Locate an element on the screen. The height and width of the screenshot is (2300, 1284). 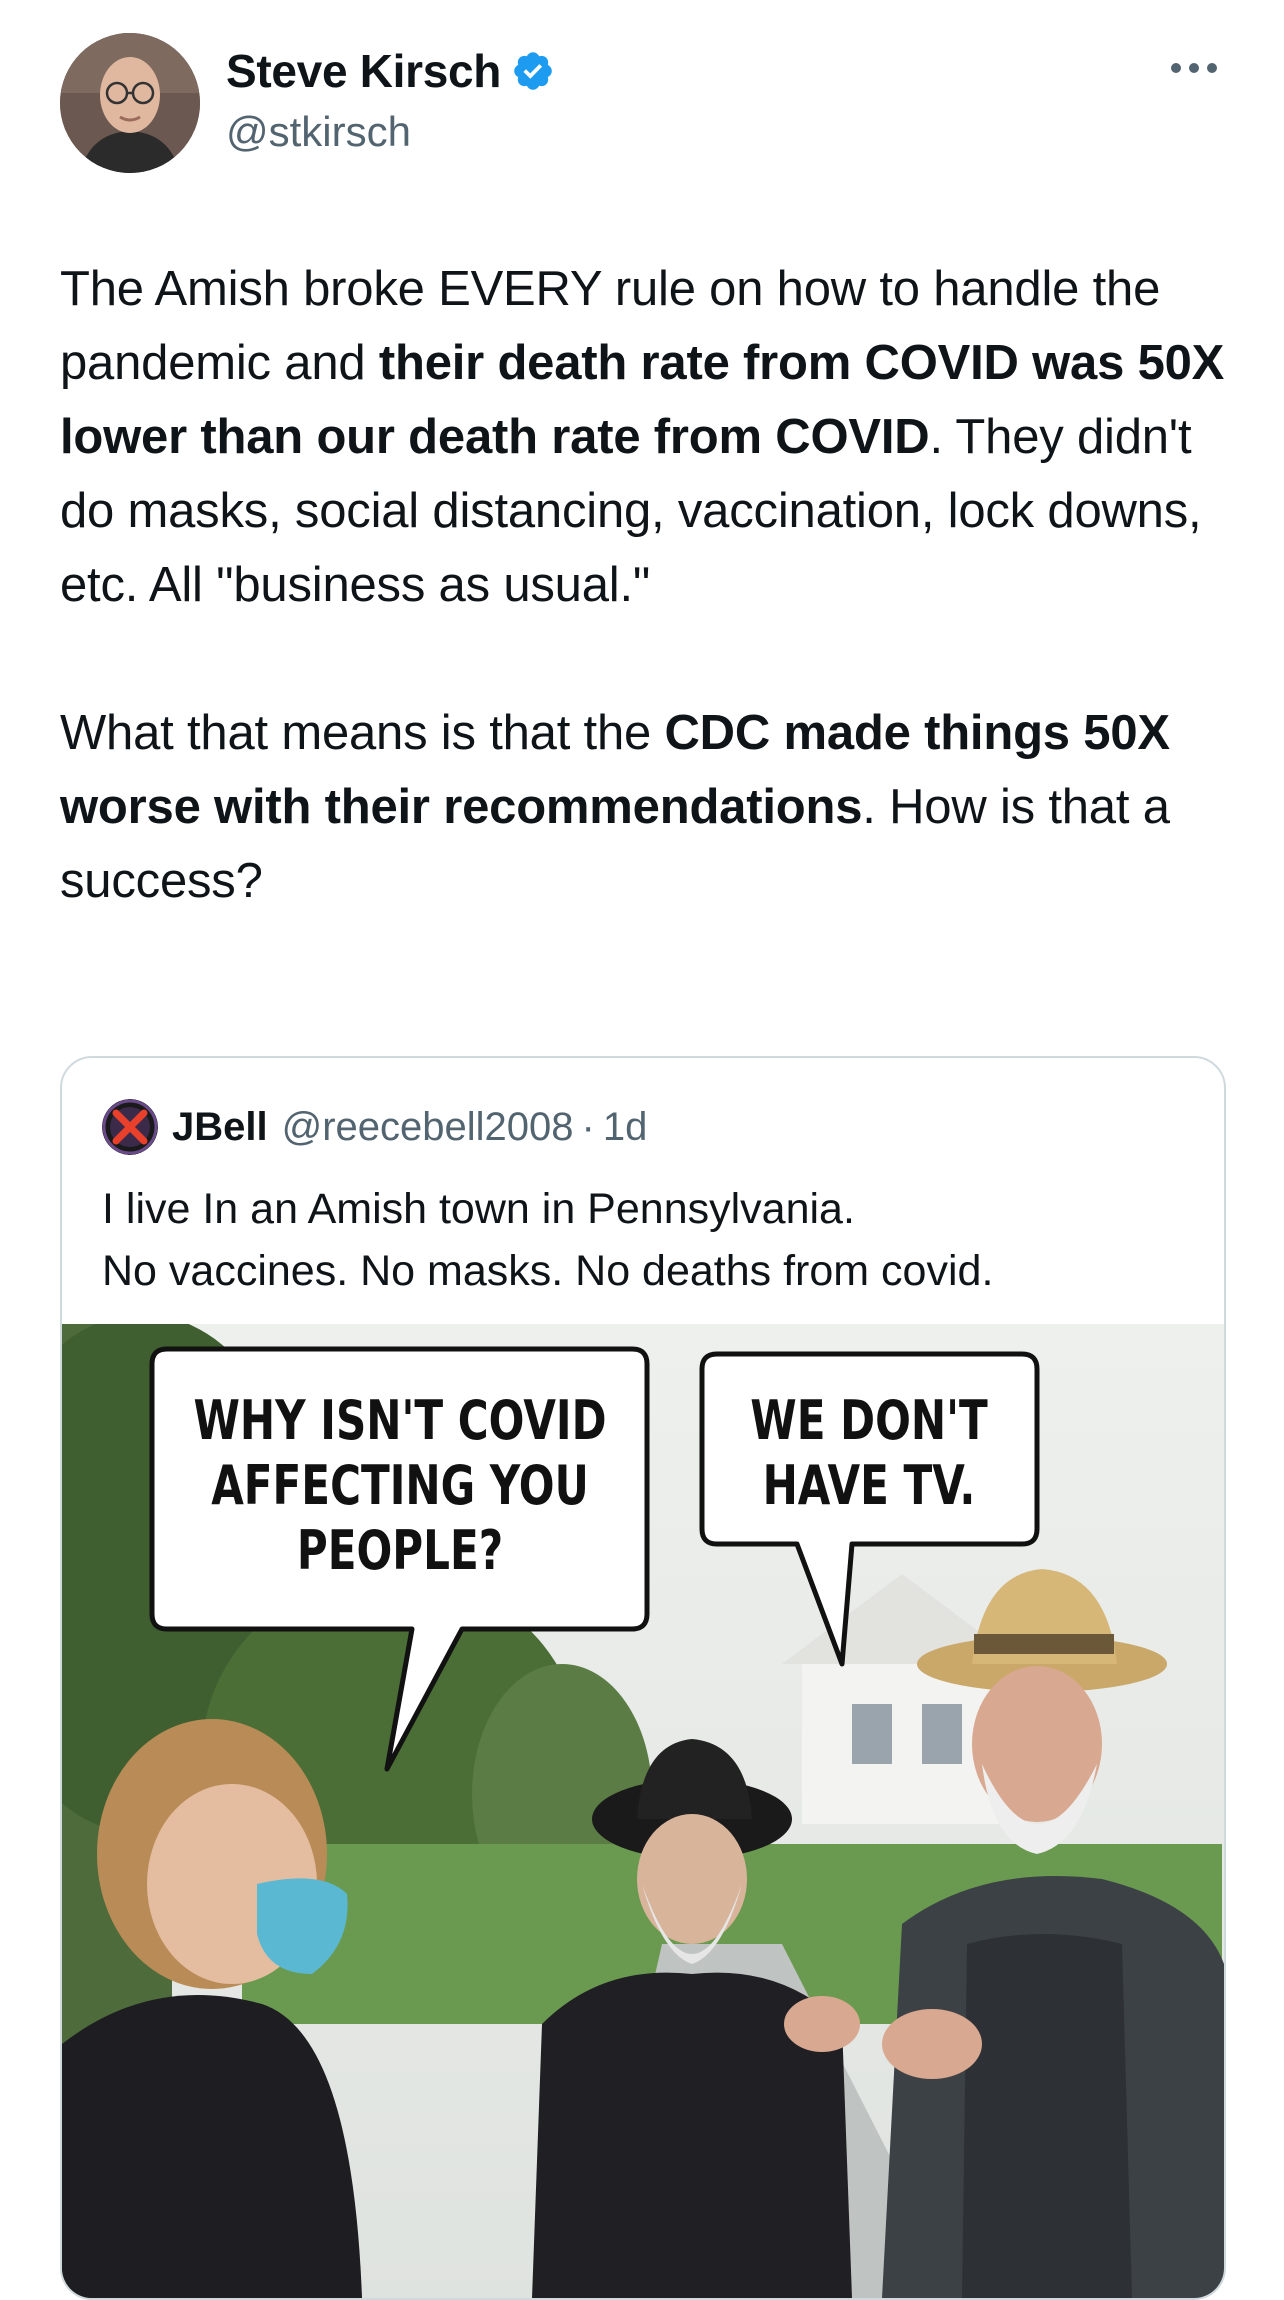
quoted-tweet-header: JBell @reecebell2008 · 1d is located at coordinates (374, 1127).